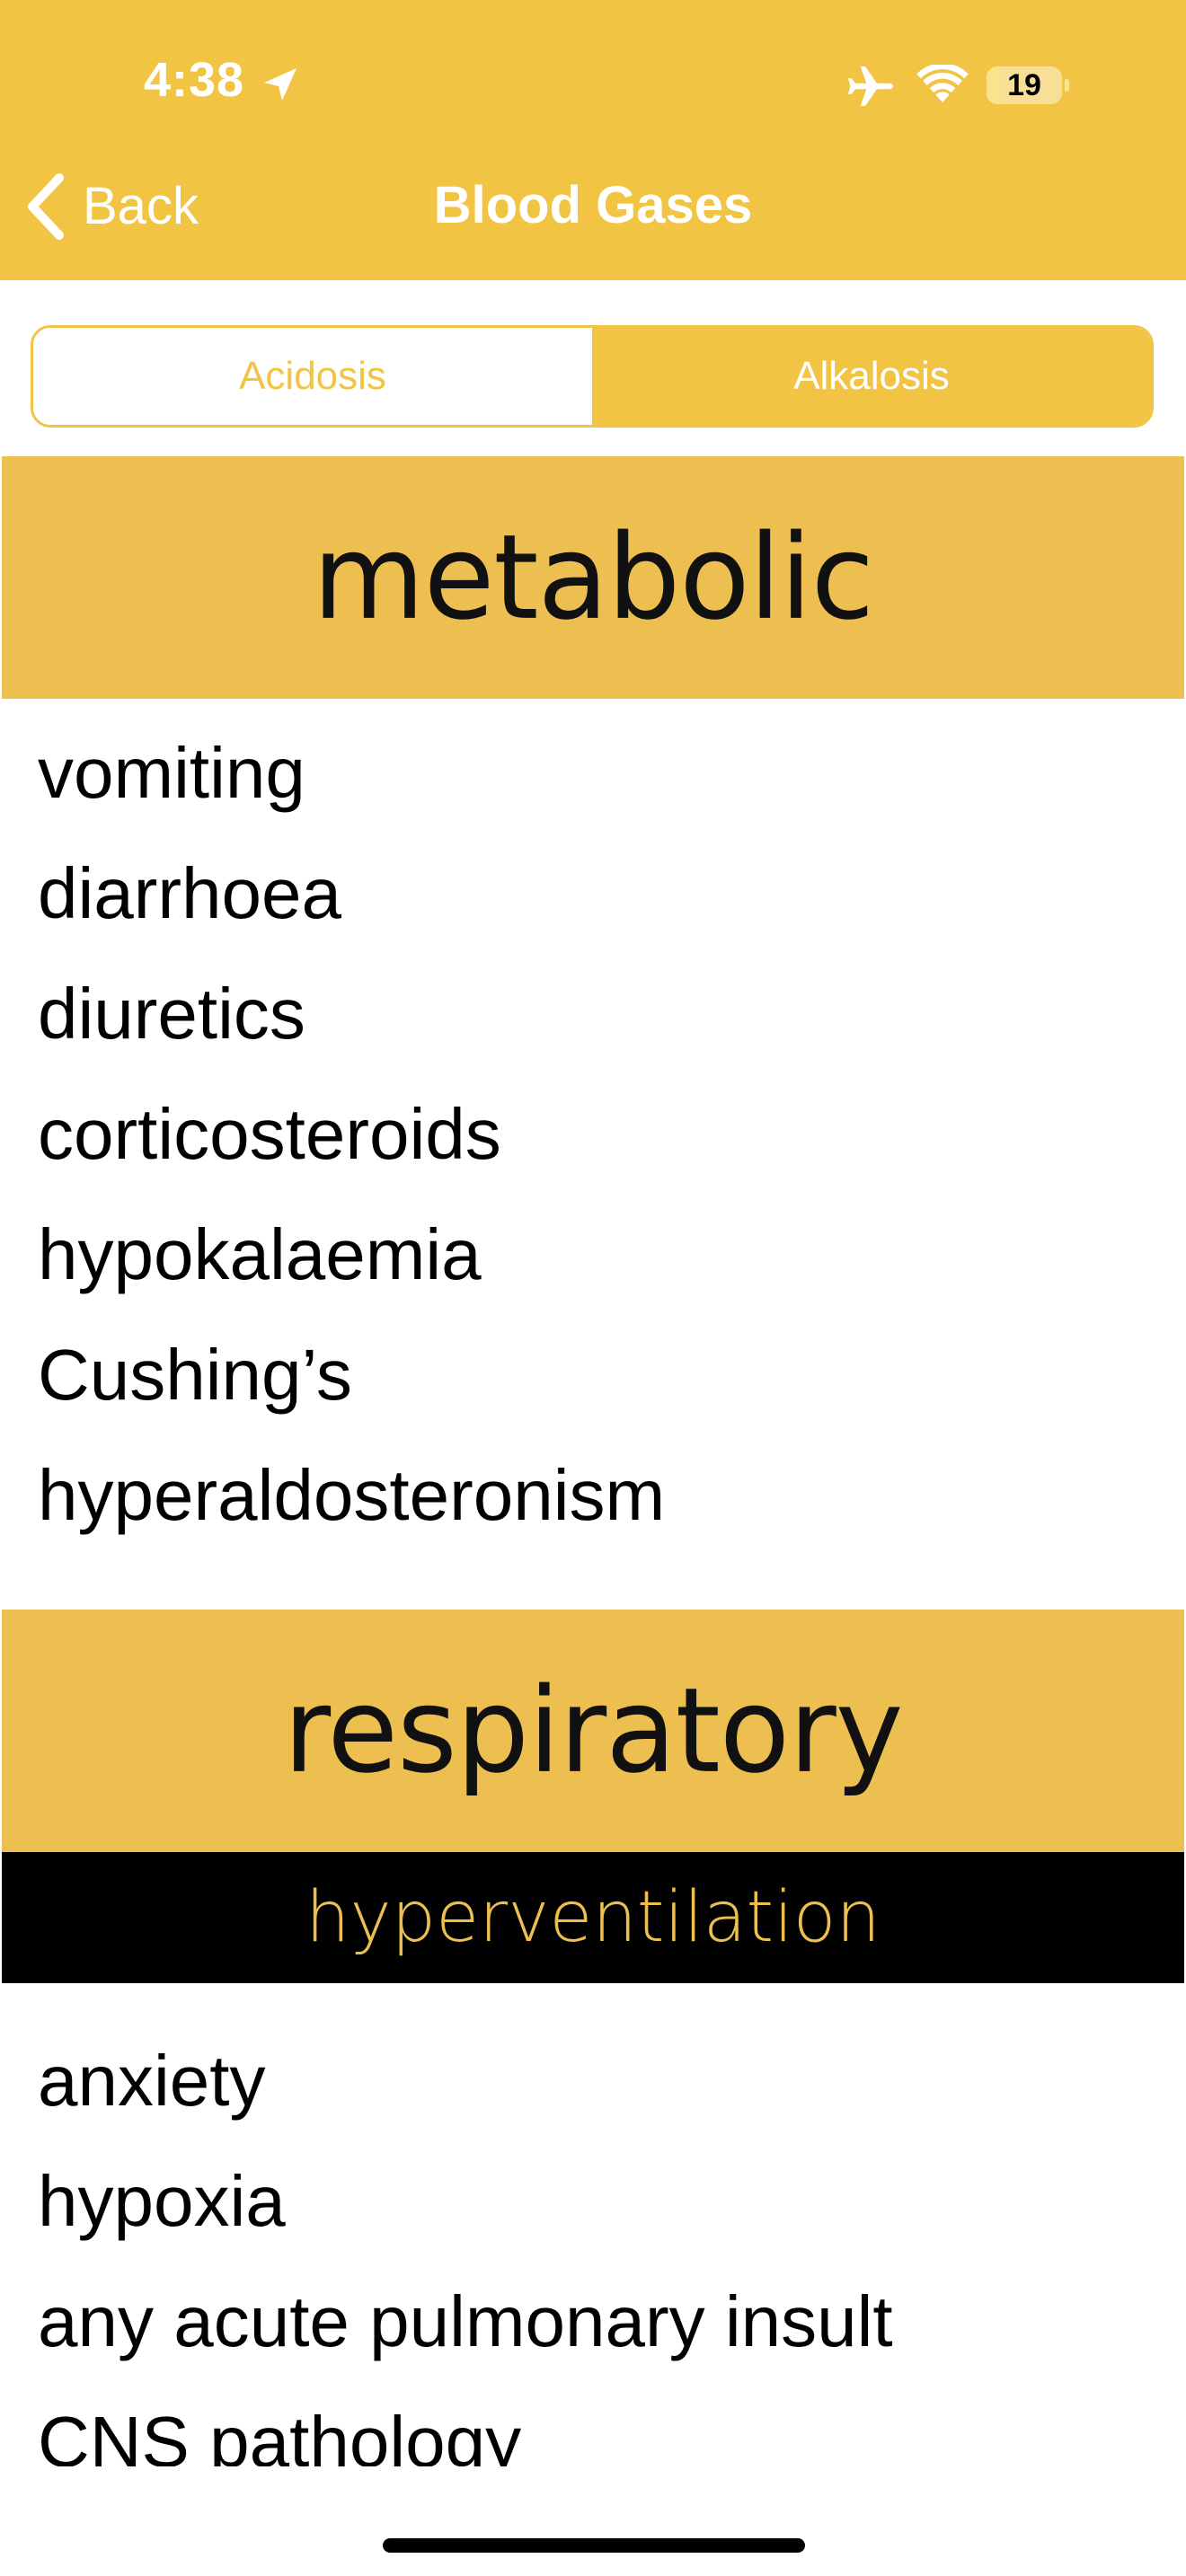 The height and width of the screenshot is (2576, 1186). I want to click on segment-alkalosis: Alkalosis, so click(871, 376).